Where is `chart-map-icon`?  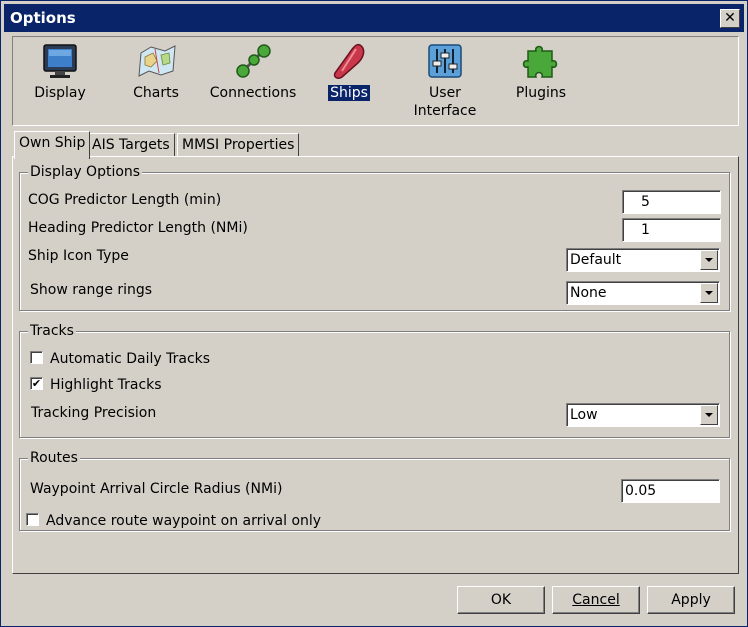 chart-map-icon is located at coordinates (157, 61).